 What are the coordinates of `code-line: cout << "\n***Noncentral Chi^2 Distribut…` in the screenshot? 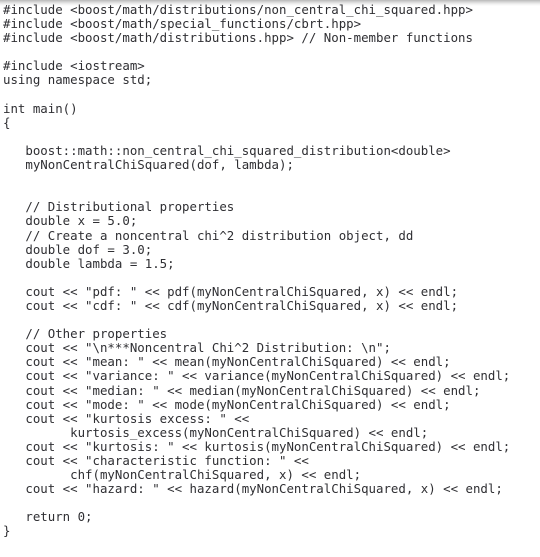 It's located at (197, 348).